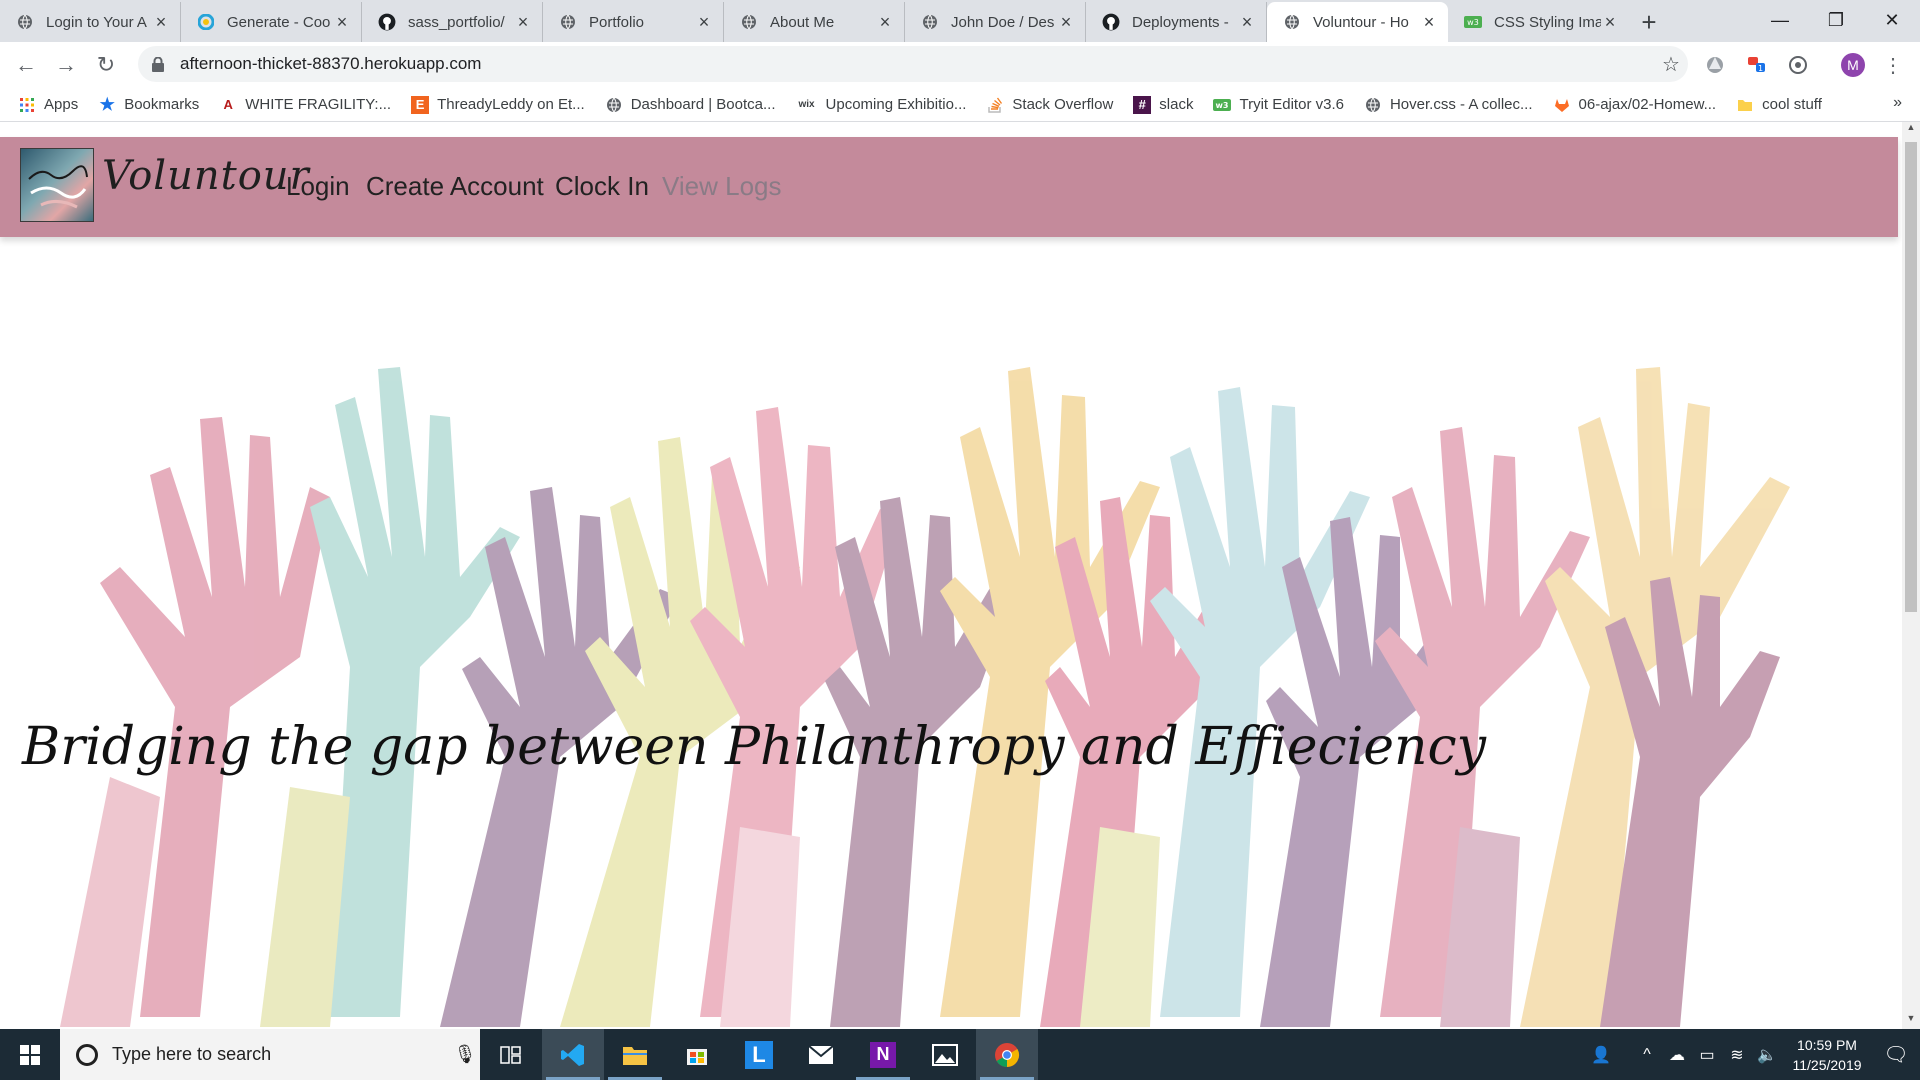 The width and height of the screenshot is (1920, 1080). I want to click on taskbar-search: Type here to search 🎙, so click(270, 1054).